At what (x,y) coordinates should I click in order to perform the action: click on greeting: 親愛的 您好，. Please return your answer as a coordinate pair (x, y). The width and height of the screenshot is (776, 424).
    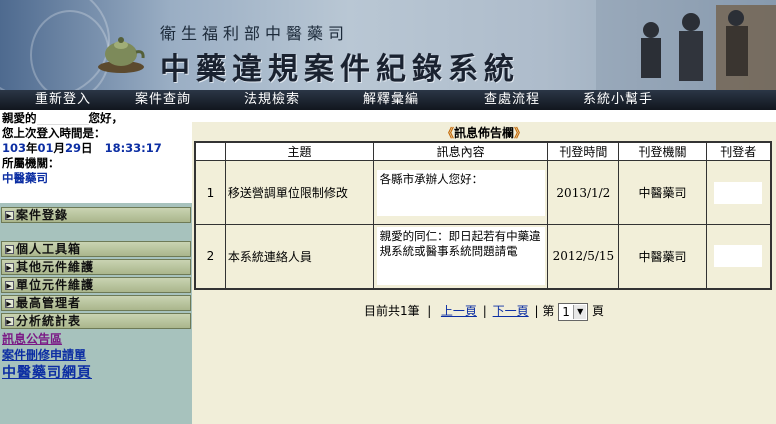
    Looking at the image, I should click on (96, 118).